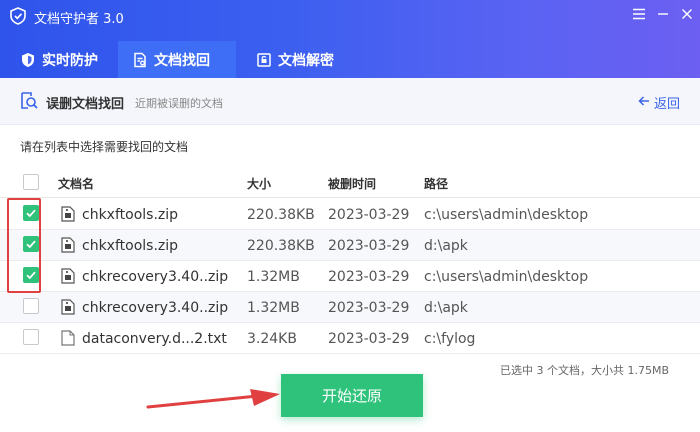 This screenshot has width=700, height=432. Describe the element at coordinates (28, 60) in the screenshot. I see `shield-icon` at that location.